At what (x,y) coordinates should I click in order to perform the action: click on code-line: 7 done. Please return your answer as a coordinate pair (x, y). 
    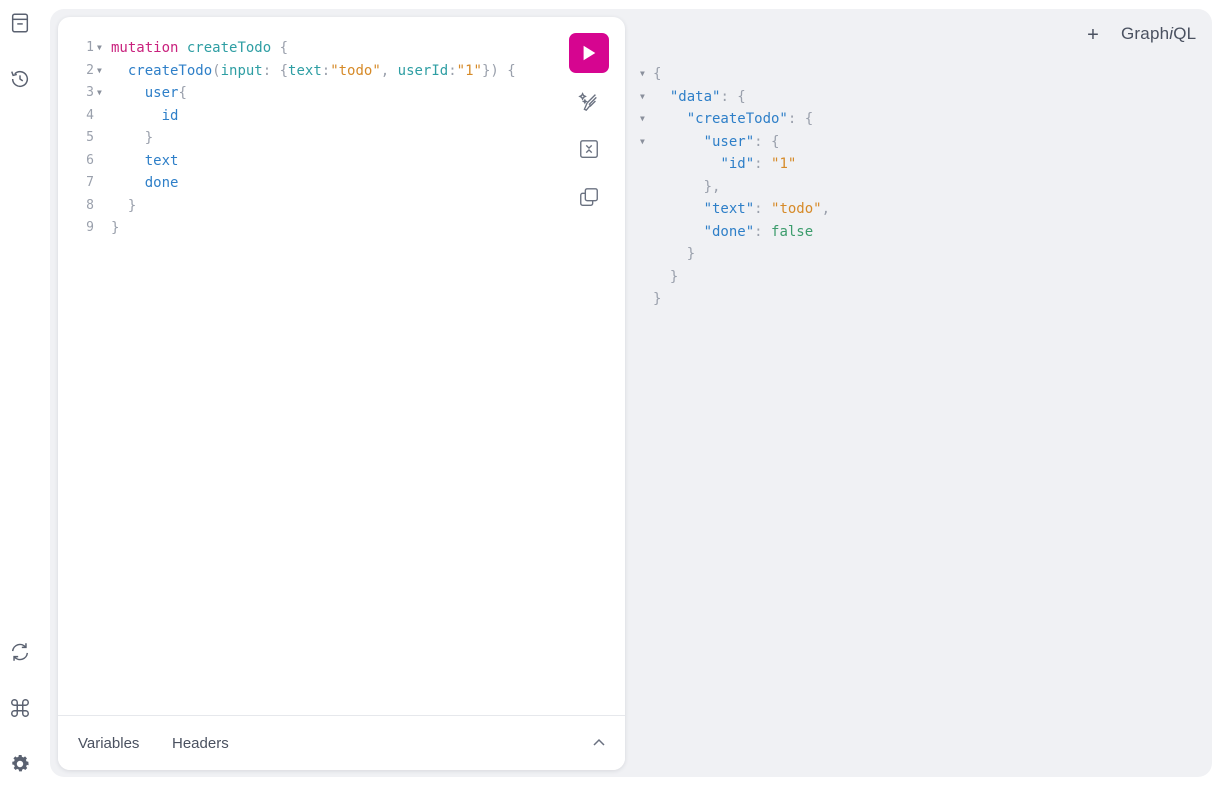
    Looking at the image, I should click on (308, 183).